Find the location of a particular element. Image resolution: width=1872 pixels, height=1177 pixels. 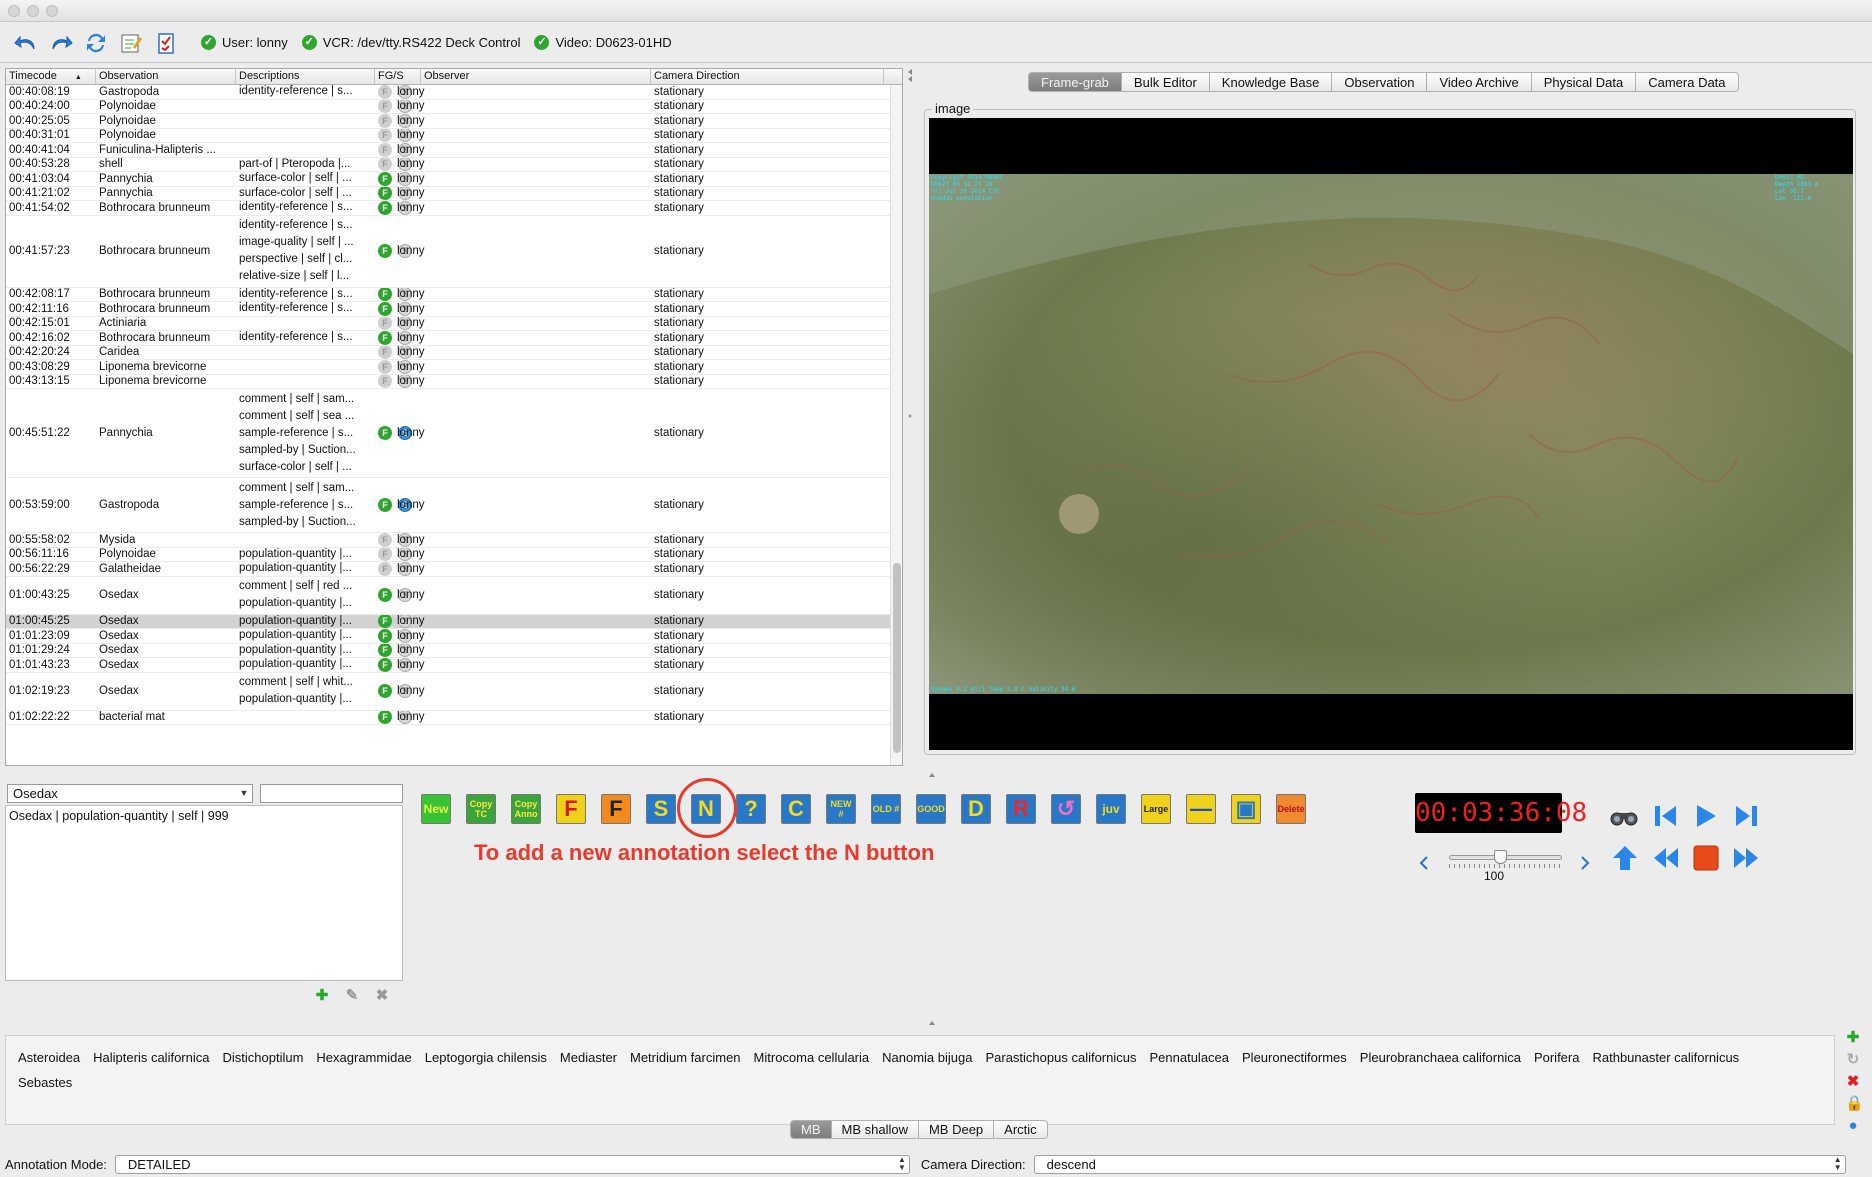

copy-tc-button: Copy TC is located at coordinates (481, 809).